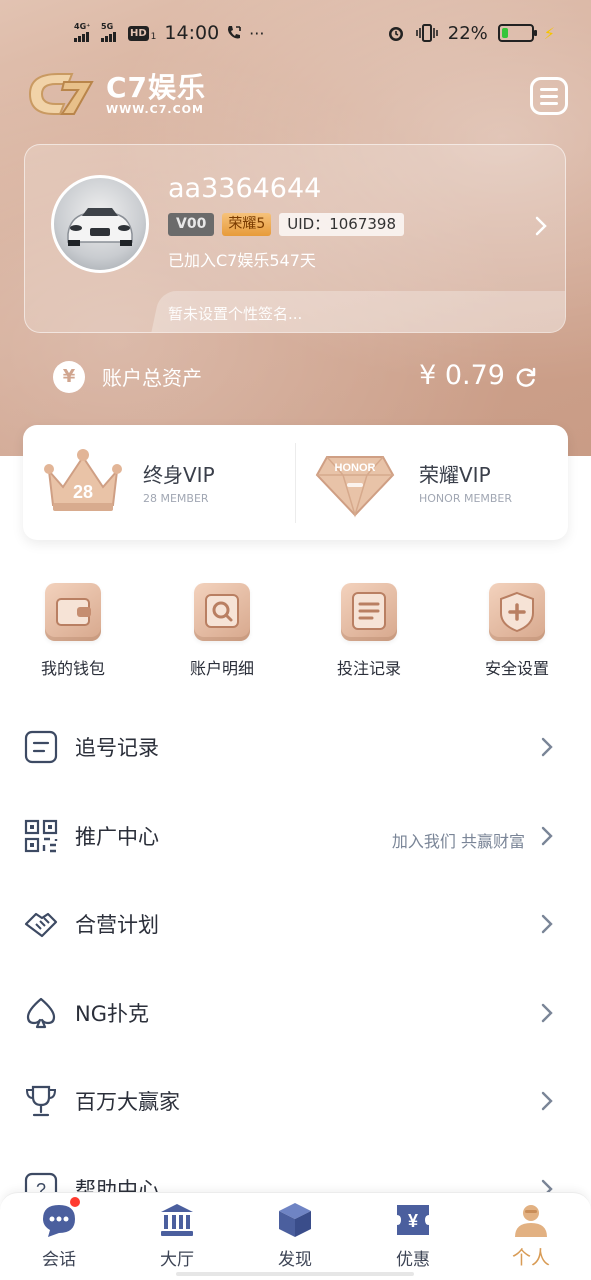  What do you see at coordinates (531, 1220) in the screenshot?
I see `person-icon` at bounding box center [531, 1220].